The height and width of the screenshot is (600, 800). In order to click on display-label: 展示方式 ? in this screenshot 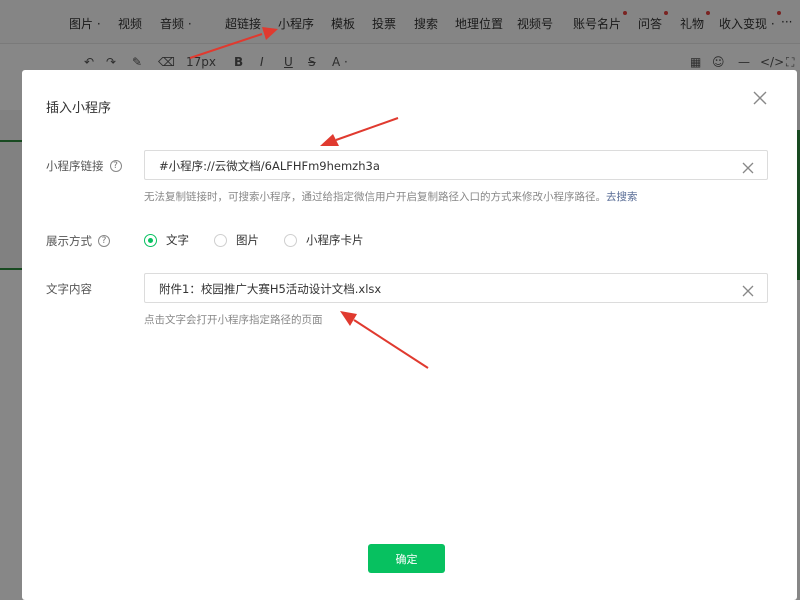, I will do `click(78, 241)`.